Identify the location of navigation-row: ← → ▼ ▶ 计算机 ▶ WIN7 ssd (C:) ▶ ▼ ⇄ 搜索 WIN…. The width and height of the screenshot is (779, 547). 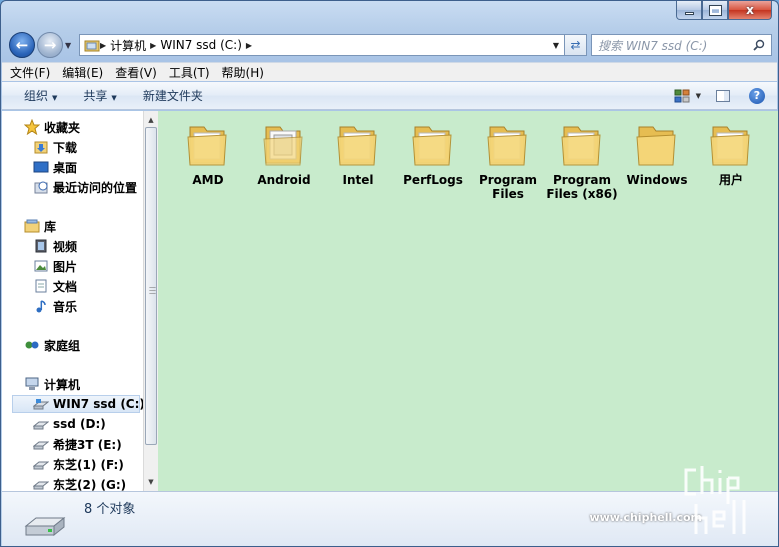
(390, 45).